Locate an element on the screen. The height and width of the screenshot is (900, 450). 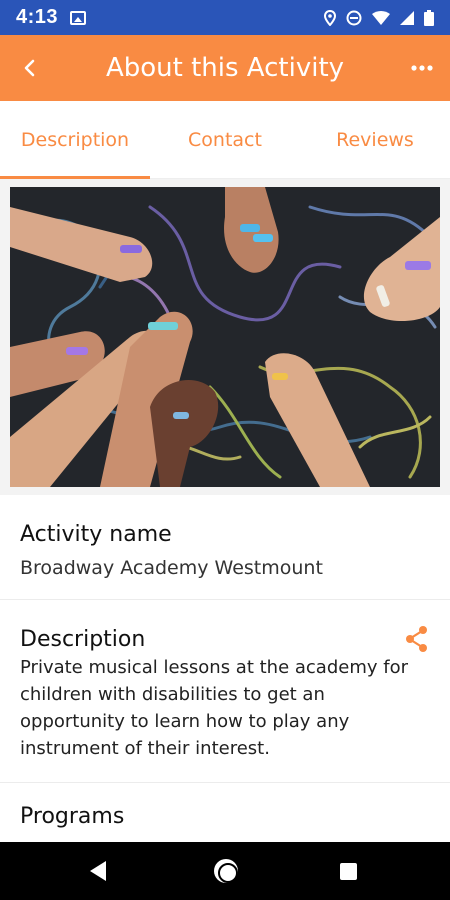
share-button is located at coordinates (417, 639).